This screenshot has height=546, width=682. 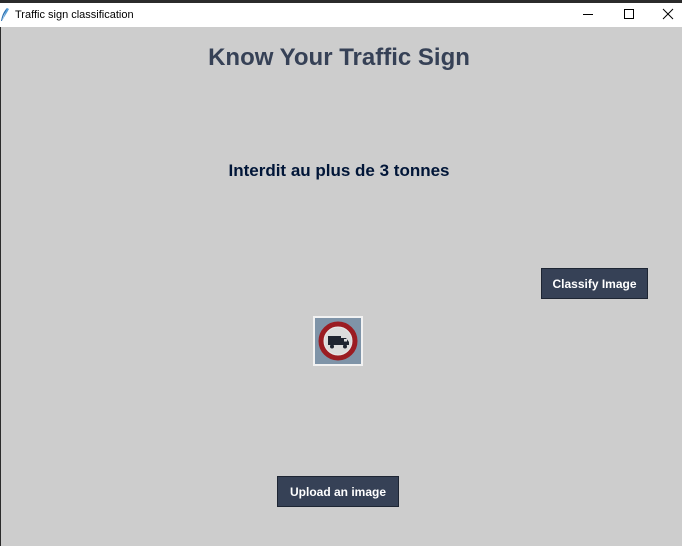 I want to click on upload-image-button: Upload an image, so click(x=338, y=491).